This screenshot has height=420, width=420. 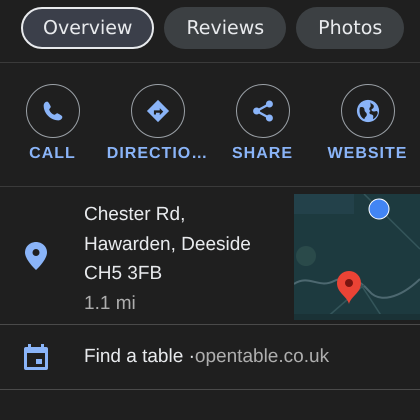 I want to click on address-line: Chester Rd,, so click(x=135, y=215).